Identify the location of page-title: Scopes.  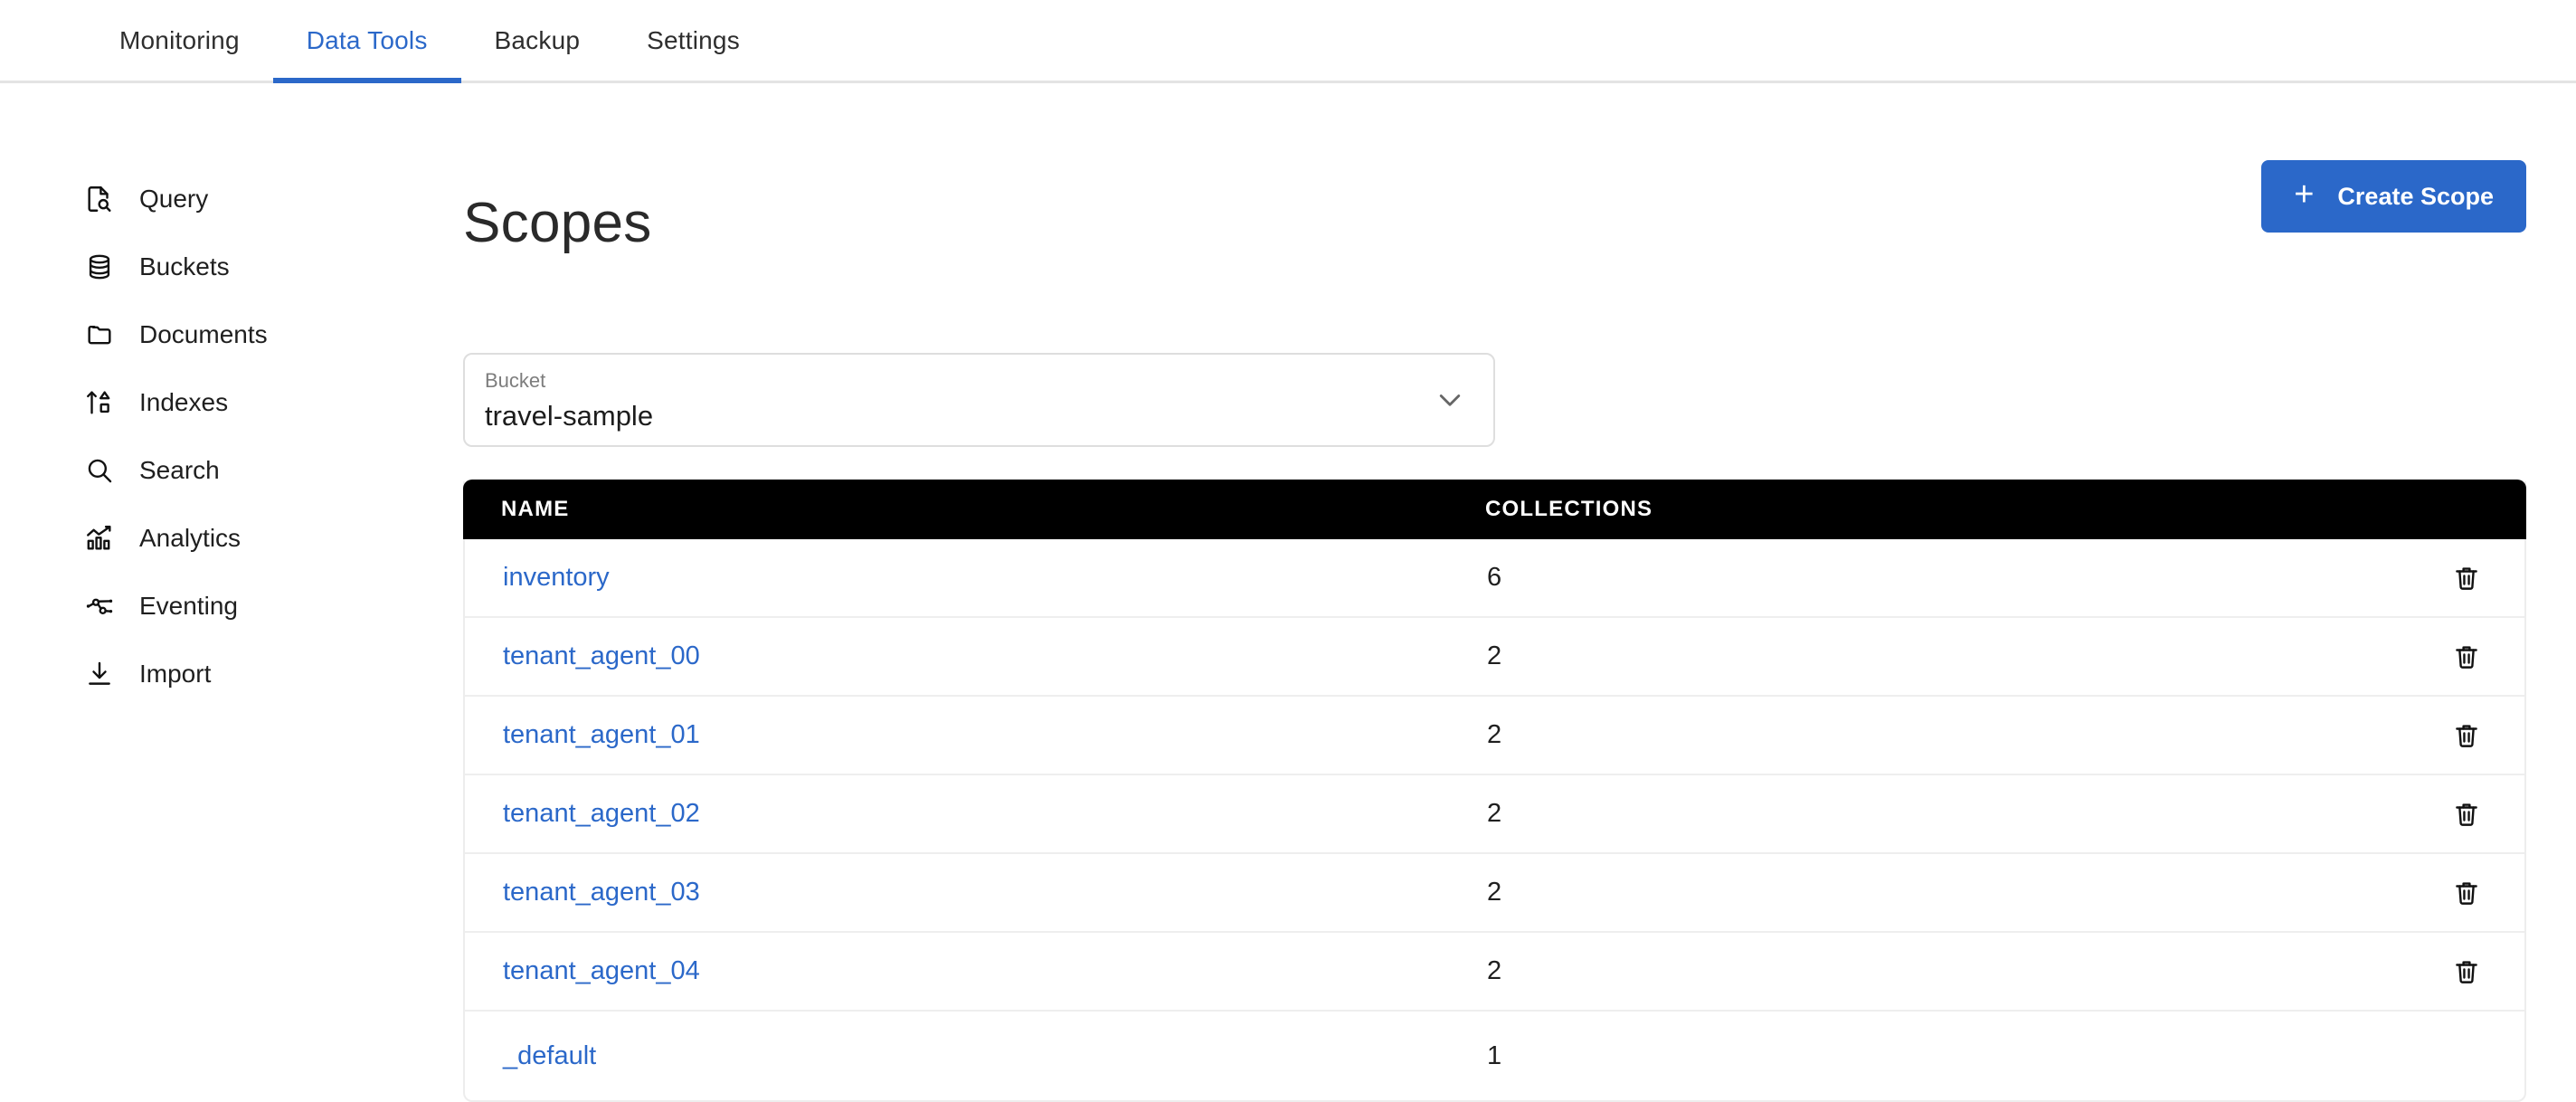
(558, 222).